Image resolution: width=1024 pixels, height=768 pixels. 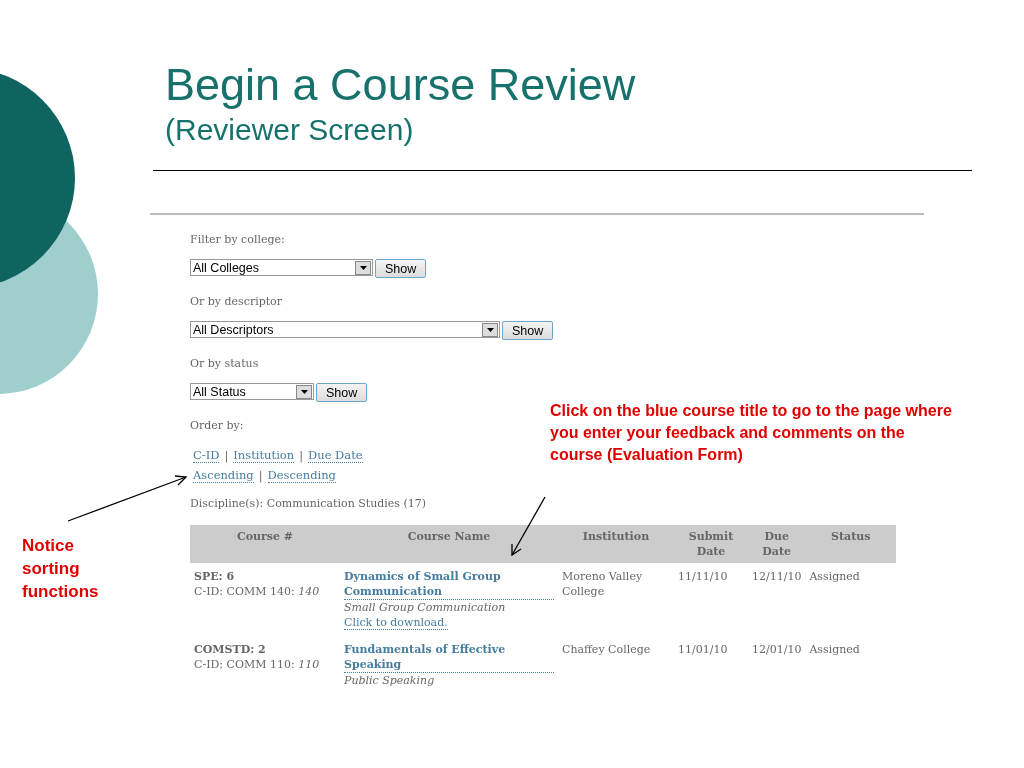 What do you see at coordinates (265, 536) in the screenshot?
I see `column-header: Course #` at bounding box center [265, 536].